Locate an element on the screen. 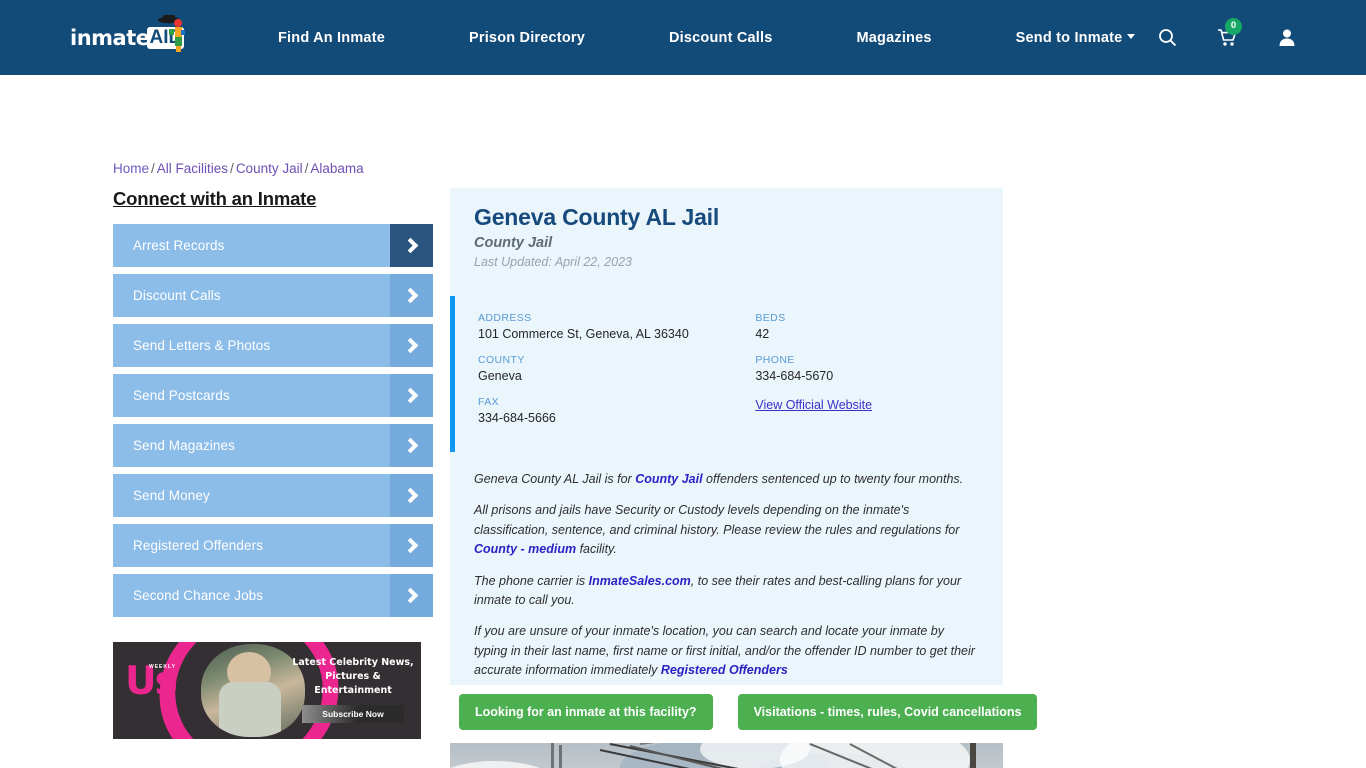  looking-for-inmate-button: Looking for an inmate at this facility? is located at coordinates (586, 712).